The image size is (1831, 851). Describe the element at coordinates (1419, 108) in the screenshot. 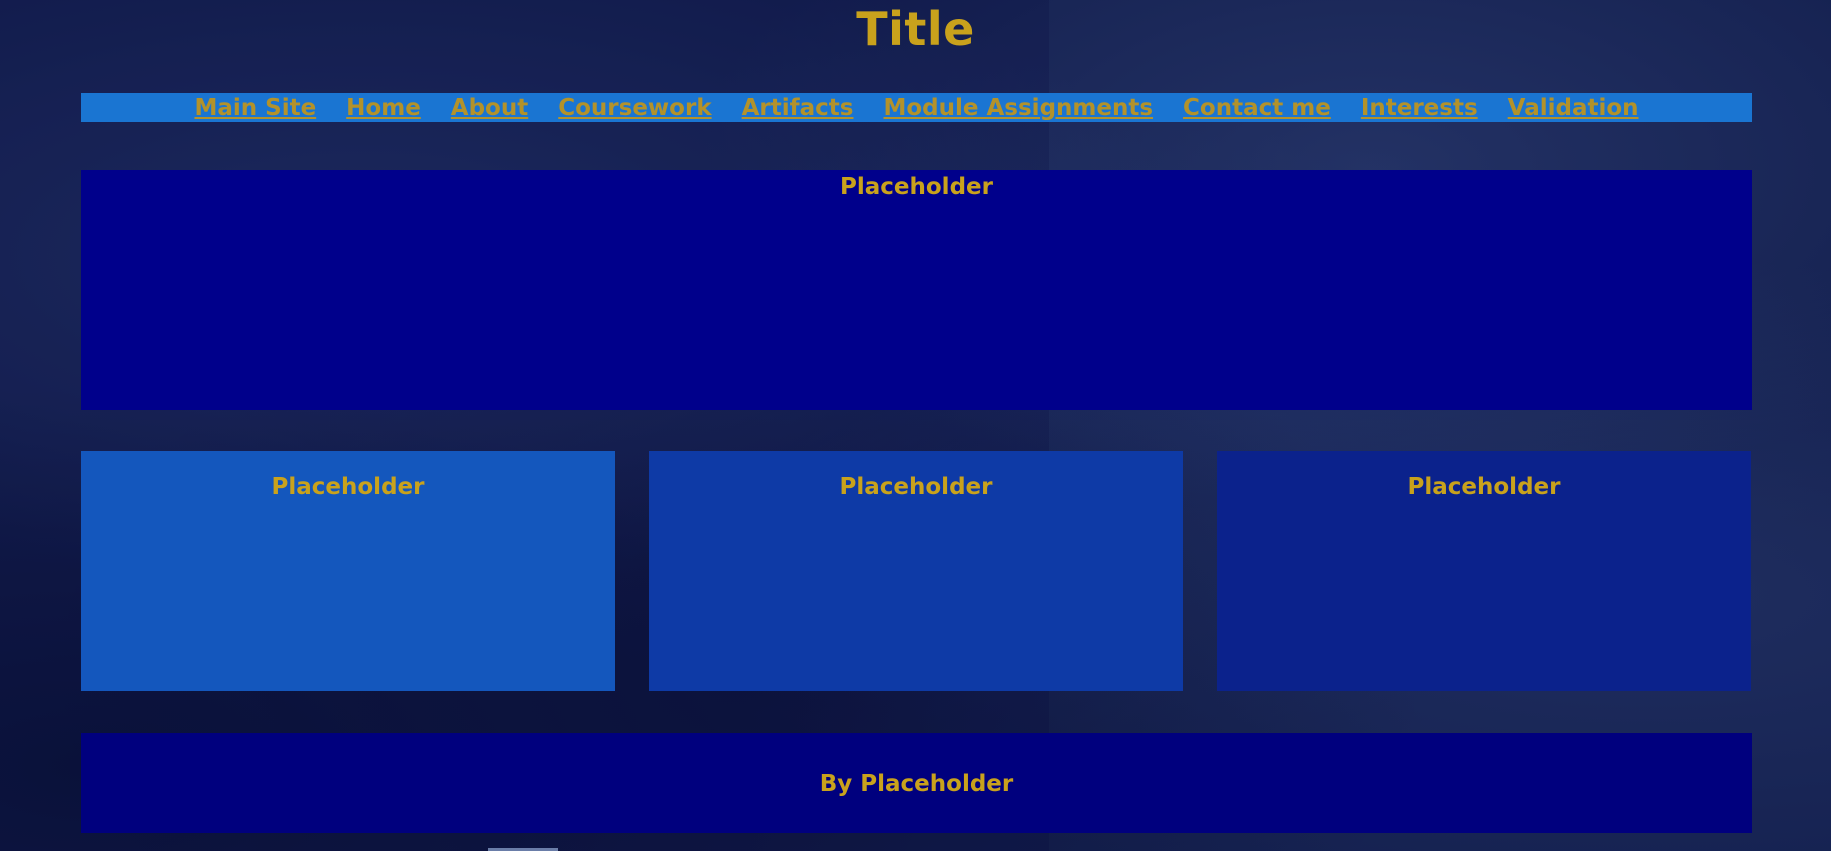

I see `nav-link-interests: Interests` at that location.